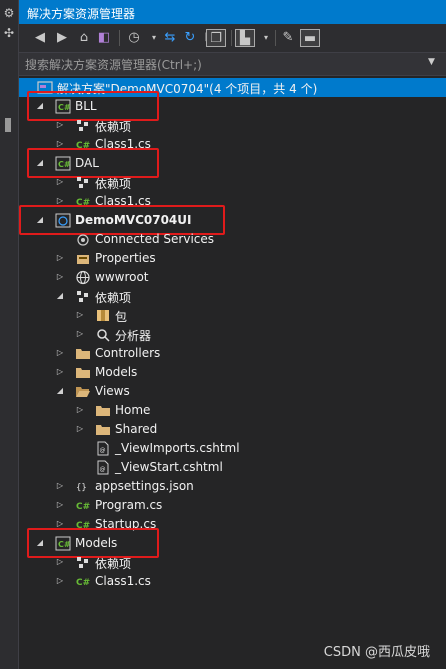  Describe the element at coordinates (232, 106) in the screenshot. I see `tree-item: ◢ C# BLL` at that location.